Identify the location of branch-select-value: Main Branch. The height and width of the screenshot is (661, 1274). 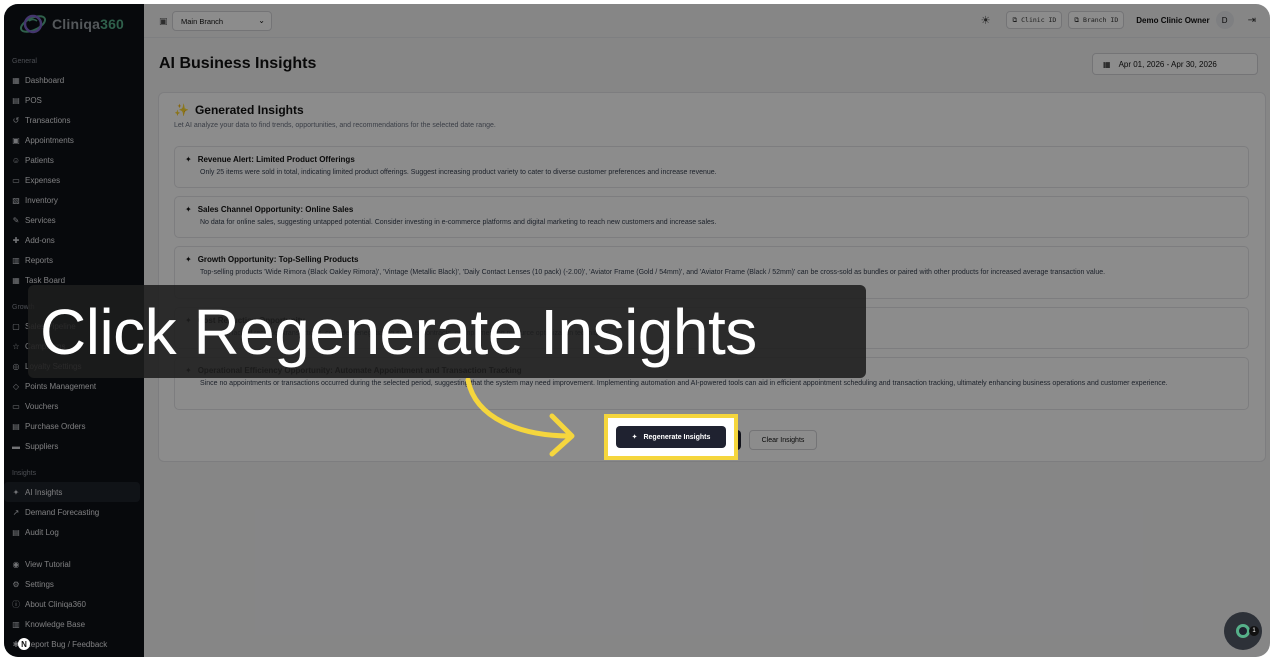
(202, 21).